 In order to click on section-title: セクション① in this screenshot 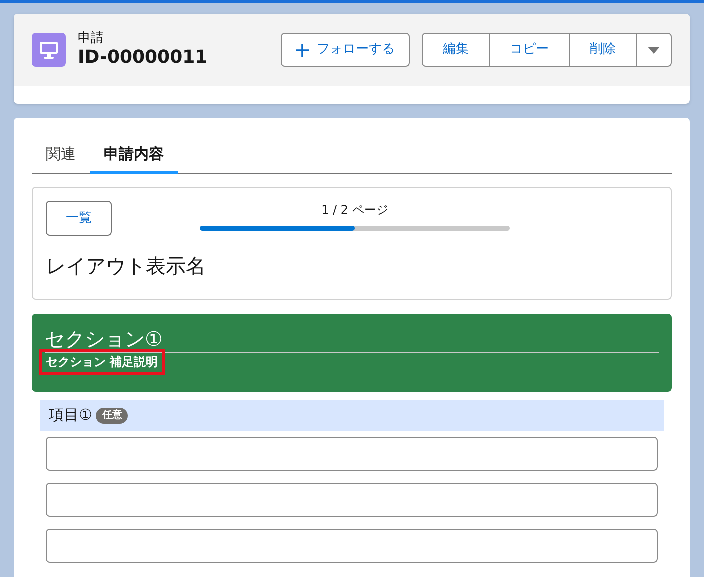, I will do `click(104, 339)`.